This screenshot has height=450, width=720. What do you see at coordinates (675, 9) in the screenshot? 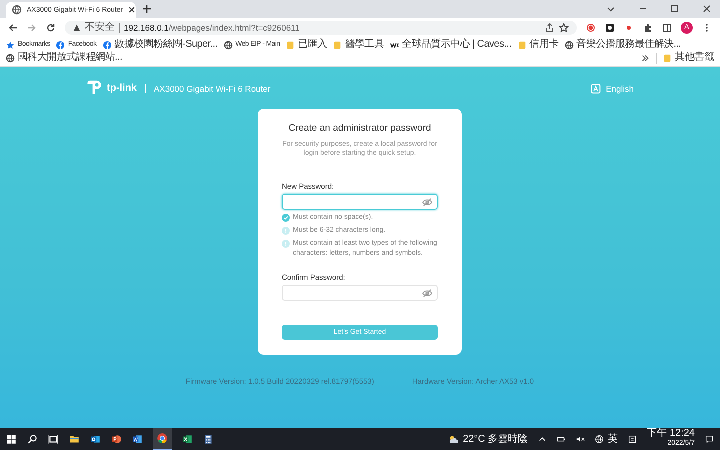
I see `maximize-icon` at bounding box center [675, 9].